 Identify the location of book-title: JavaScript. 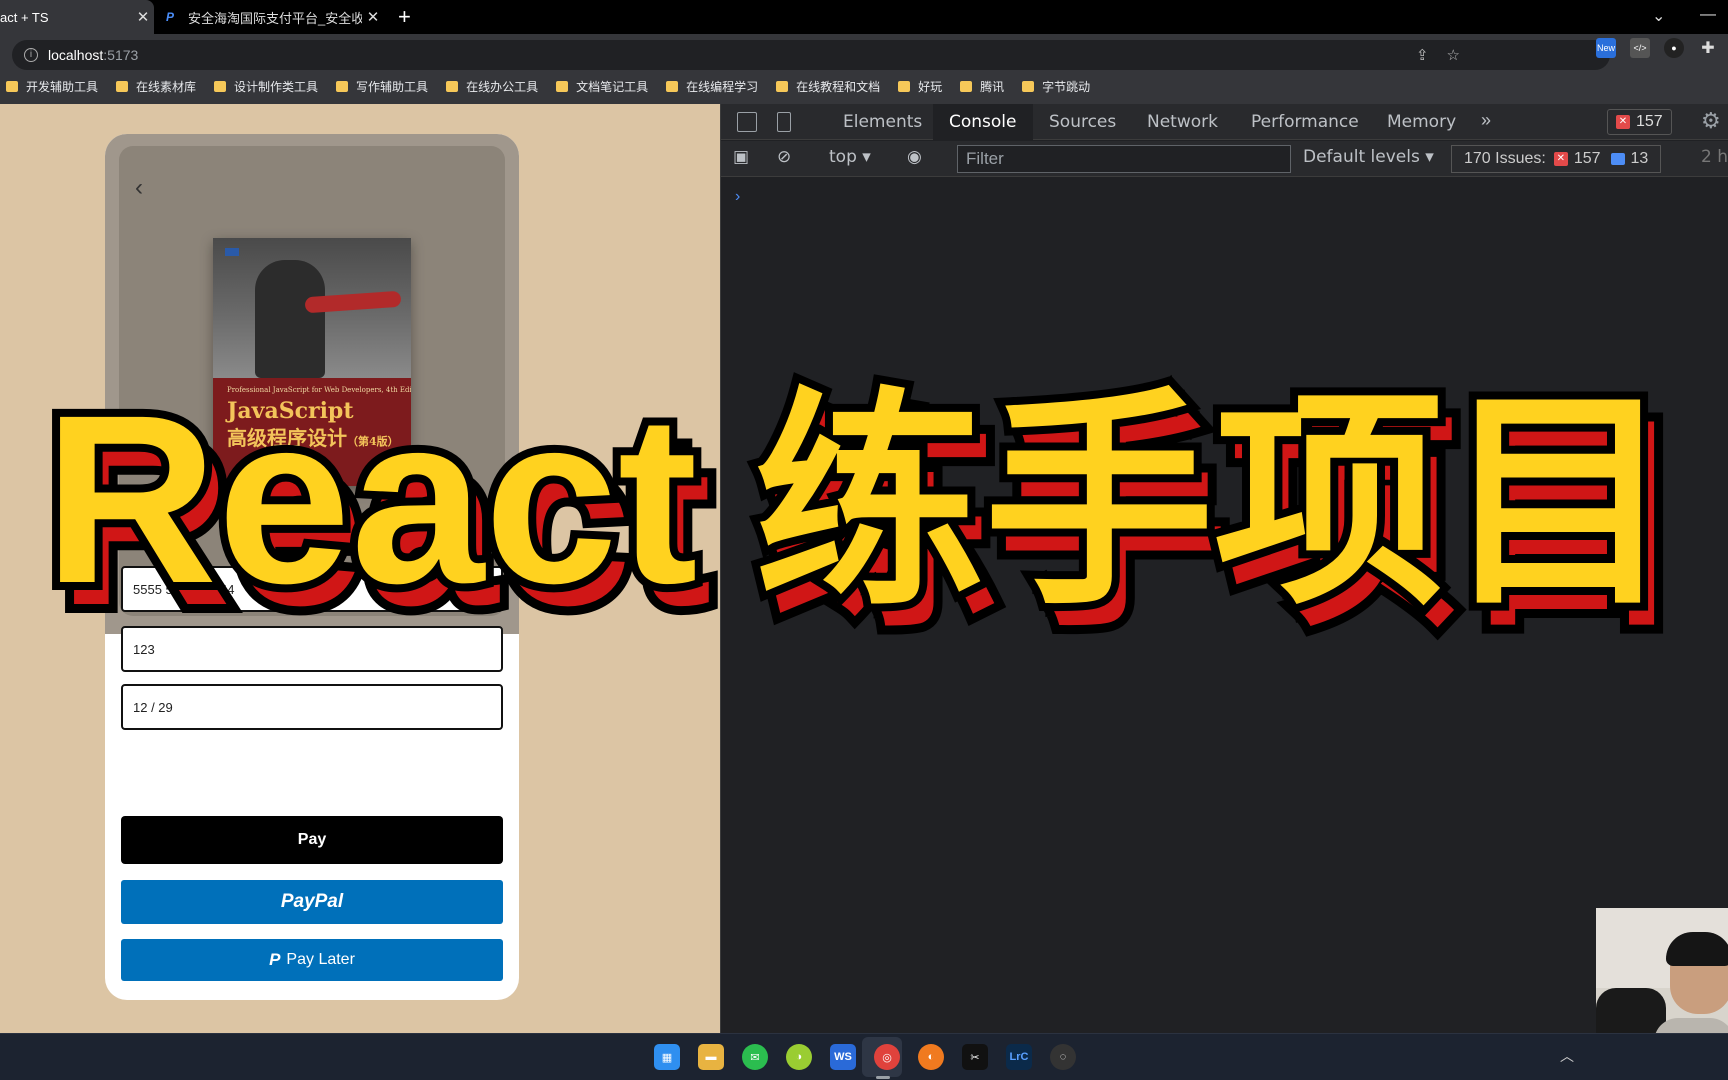
(290, 411).